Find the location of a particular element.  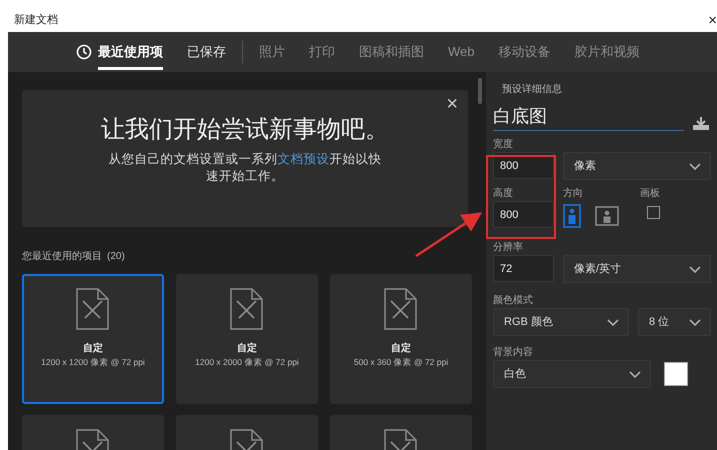

welcome-text: 从您自己的文档设置或一系列文档预设开始以快速开始工作。 is located at coordinates (245, 168).